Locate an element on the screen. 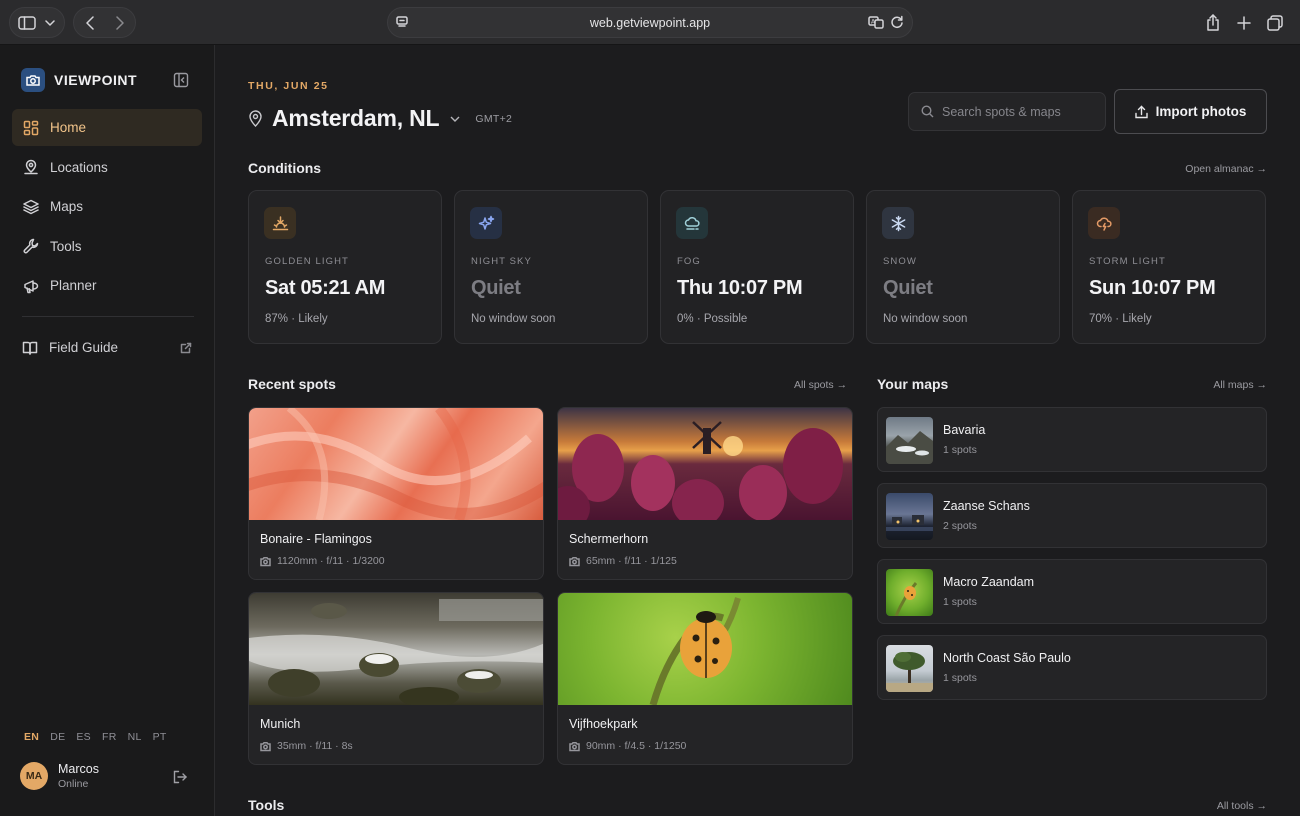  spot-meta: 90mm · f/4.5 · 1/1250 is located at coordinates (627, 746).